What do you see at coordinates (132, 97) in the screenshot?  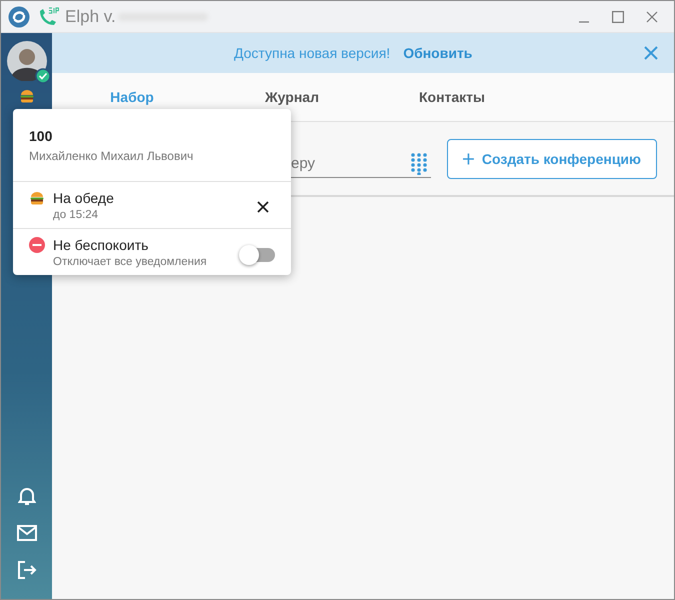 I see `tab: Набор` at bounding box center [132, 97].